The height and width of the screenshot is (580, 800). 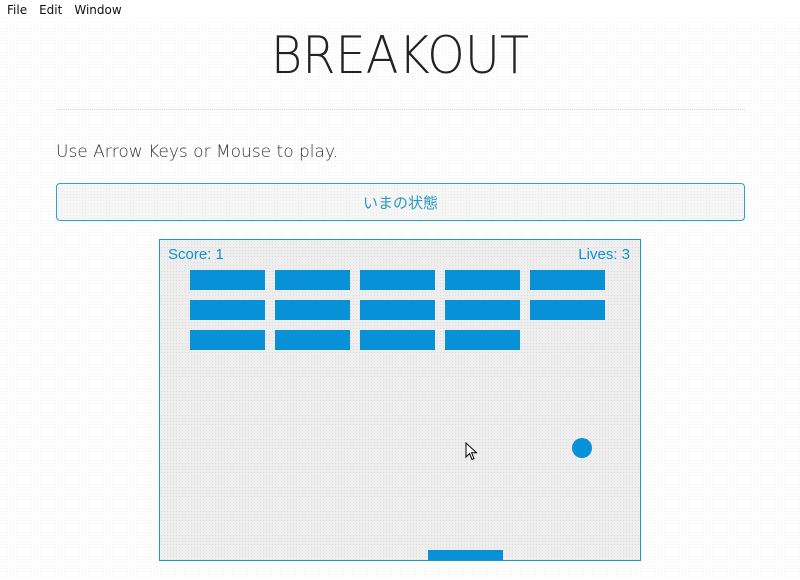 I want to click on divider, so click(x=400, y=109).